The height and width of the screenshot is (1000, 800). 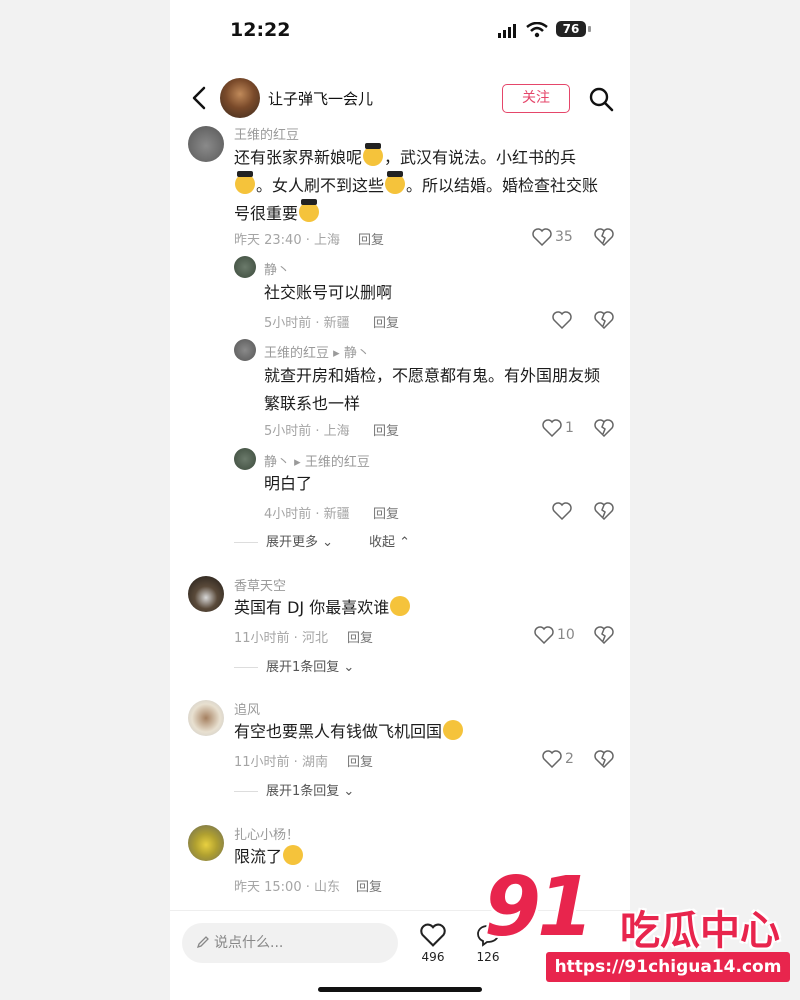 I want to click on pencil-icon, so click(x=202, y=942).